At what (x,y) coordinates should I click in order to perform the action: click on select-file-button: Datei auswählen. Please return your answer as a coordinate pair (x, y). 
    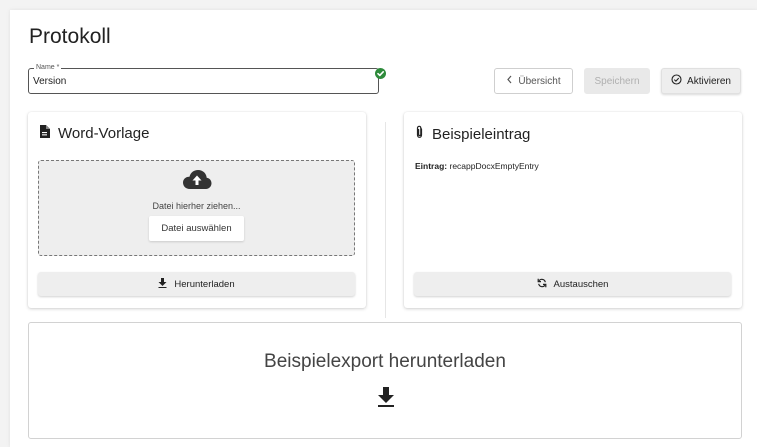
    Looking at the image, I should click on (196, 228).